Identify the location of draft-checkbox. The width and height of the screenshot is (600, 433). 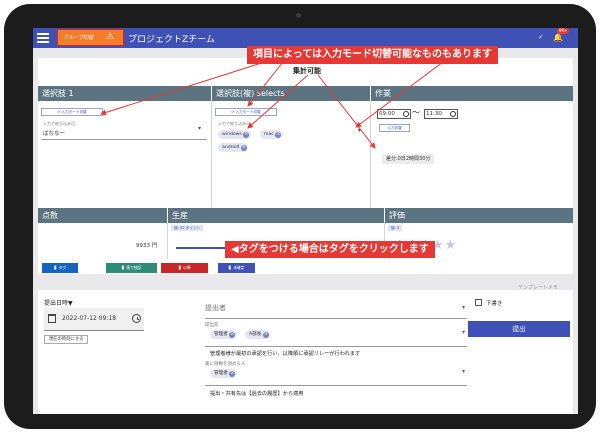
(478, 302).